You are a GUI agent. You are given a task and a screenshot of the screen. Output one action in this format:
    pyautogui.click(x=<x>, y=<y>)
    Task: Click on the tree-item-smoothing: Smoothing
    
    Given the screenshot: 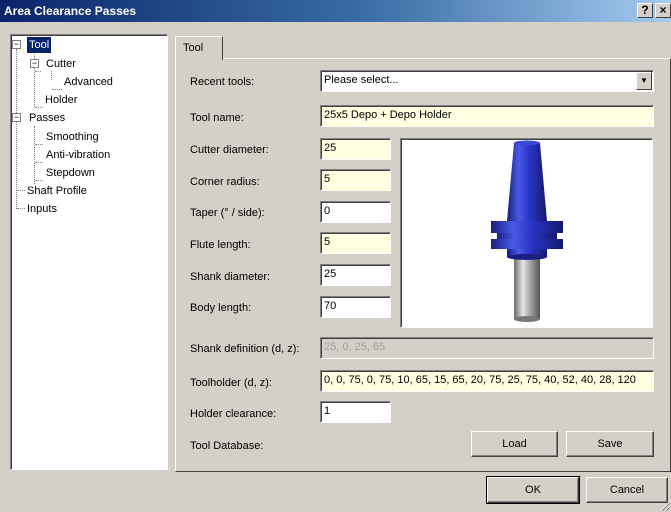 What is the action you would take?
    pyautogui.click(x=86, y=137)
    